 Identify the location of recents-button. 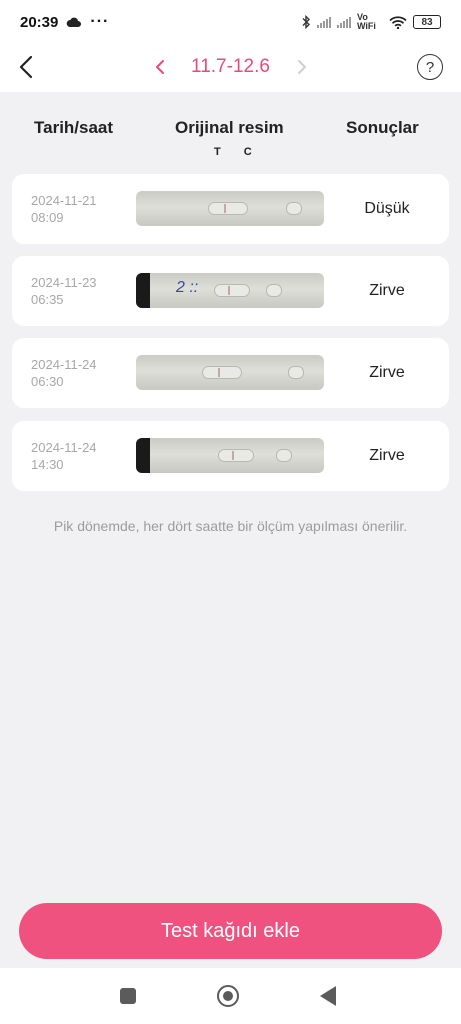
(128, 996).